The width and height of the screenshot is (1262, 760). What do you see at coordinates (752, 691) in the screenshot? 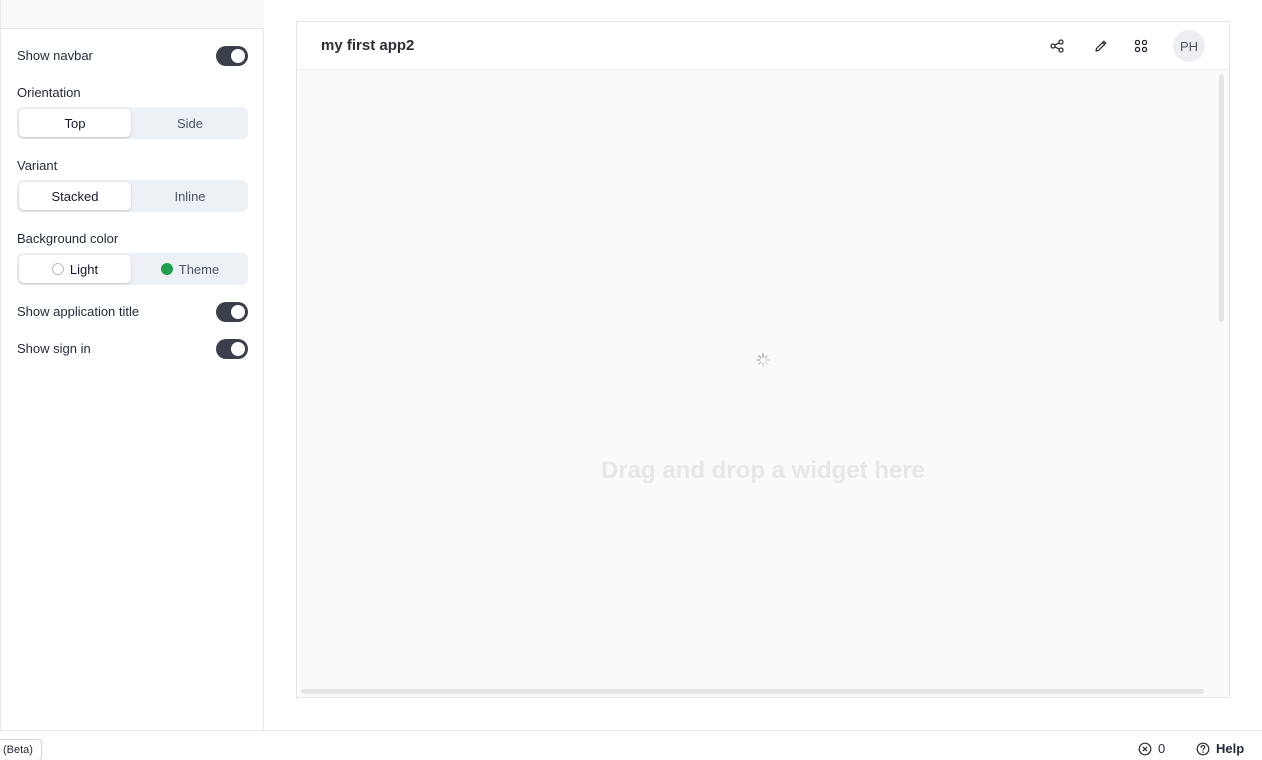
I see `horizontal-scrollbar` at bounding box center [752, 691].